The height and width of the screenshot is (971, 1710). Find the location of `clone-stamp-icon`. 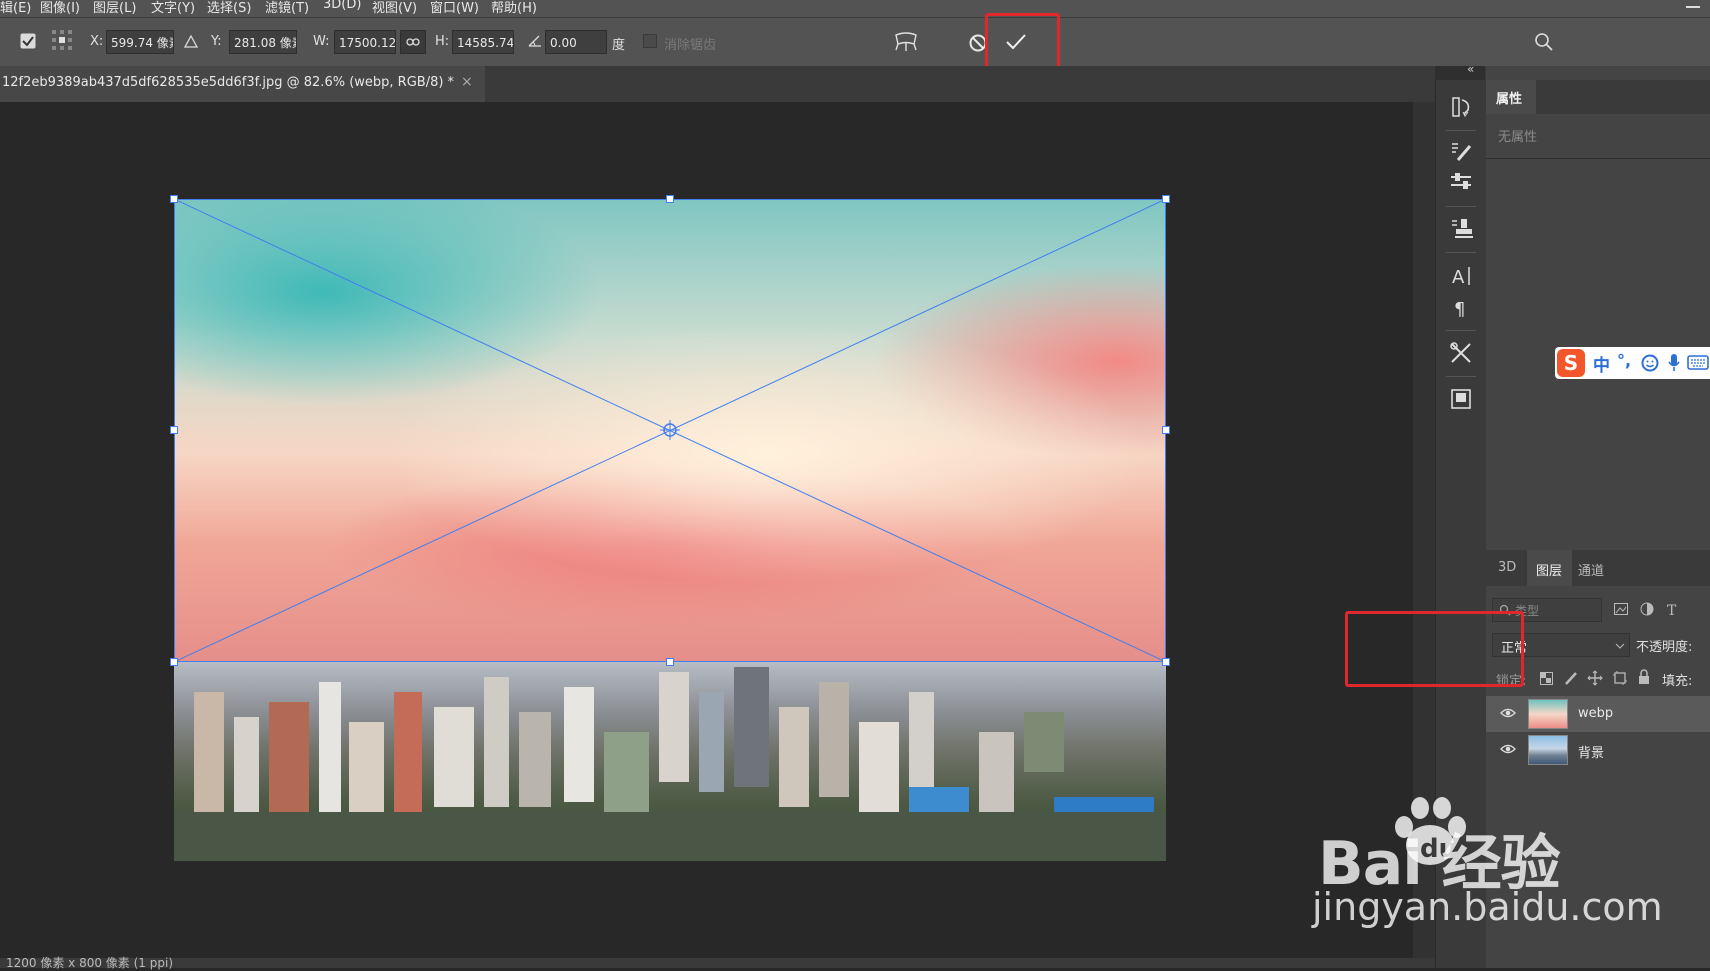

clone-stamp-icon is located at coordinates (1461, 229).